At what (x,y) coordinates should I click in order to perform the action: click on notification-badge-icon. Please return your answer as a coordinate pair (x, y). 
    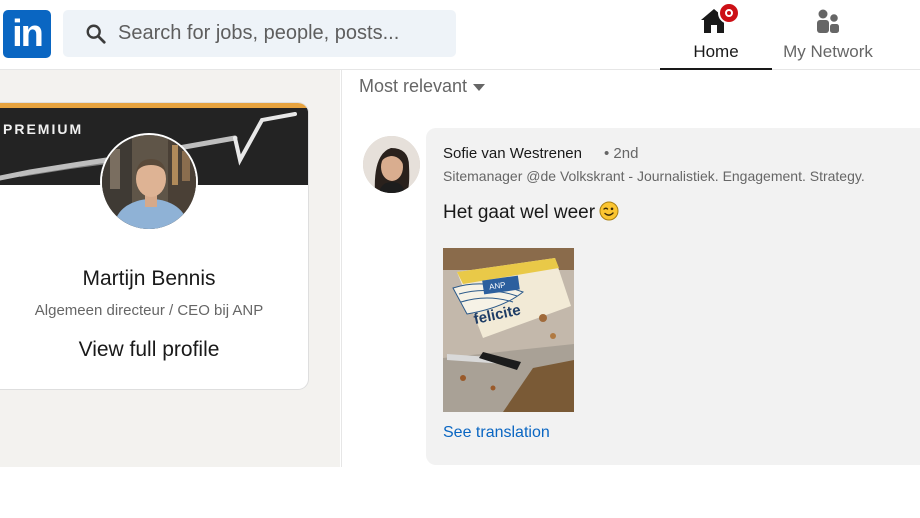
    Looking at the image, I should click on (729, 13).